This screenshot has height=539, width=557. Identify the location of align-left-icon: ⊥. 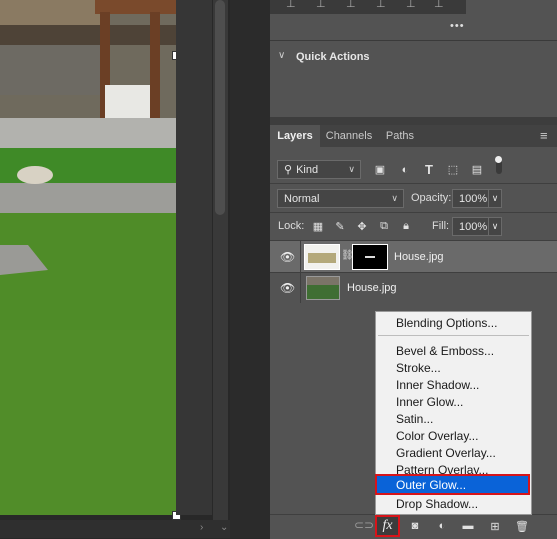
(291, 5).